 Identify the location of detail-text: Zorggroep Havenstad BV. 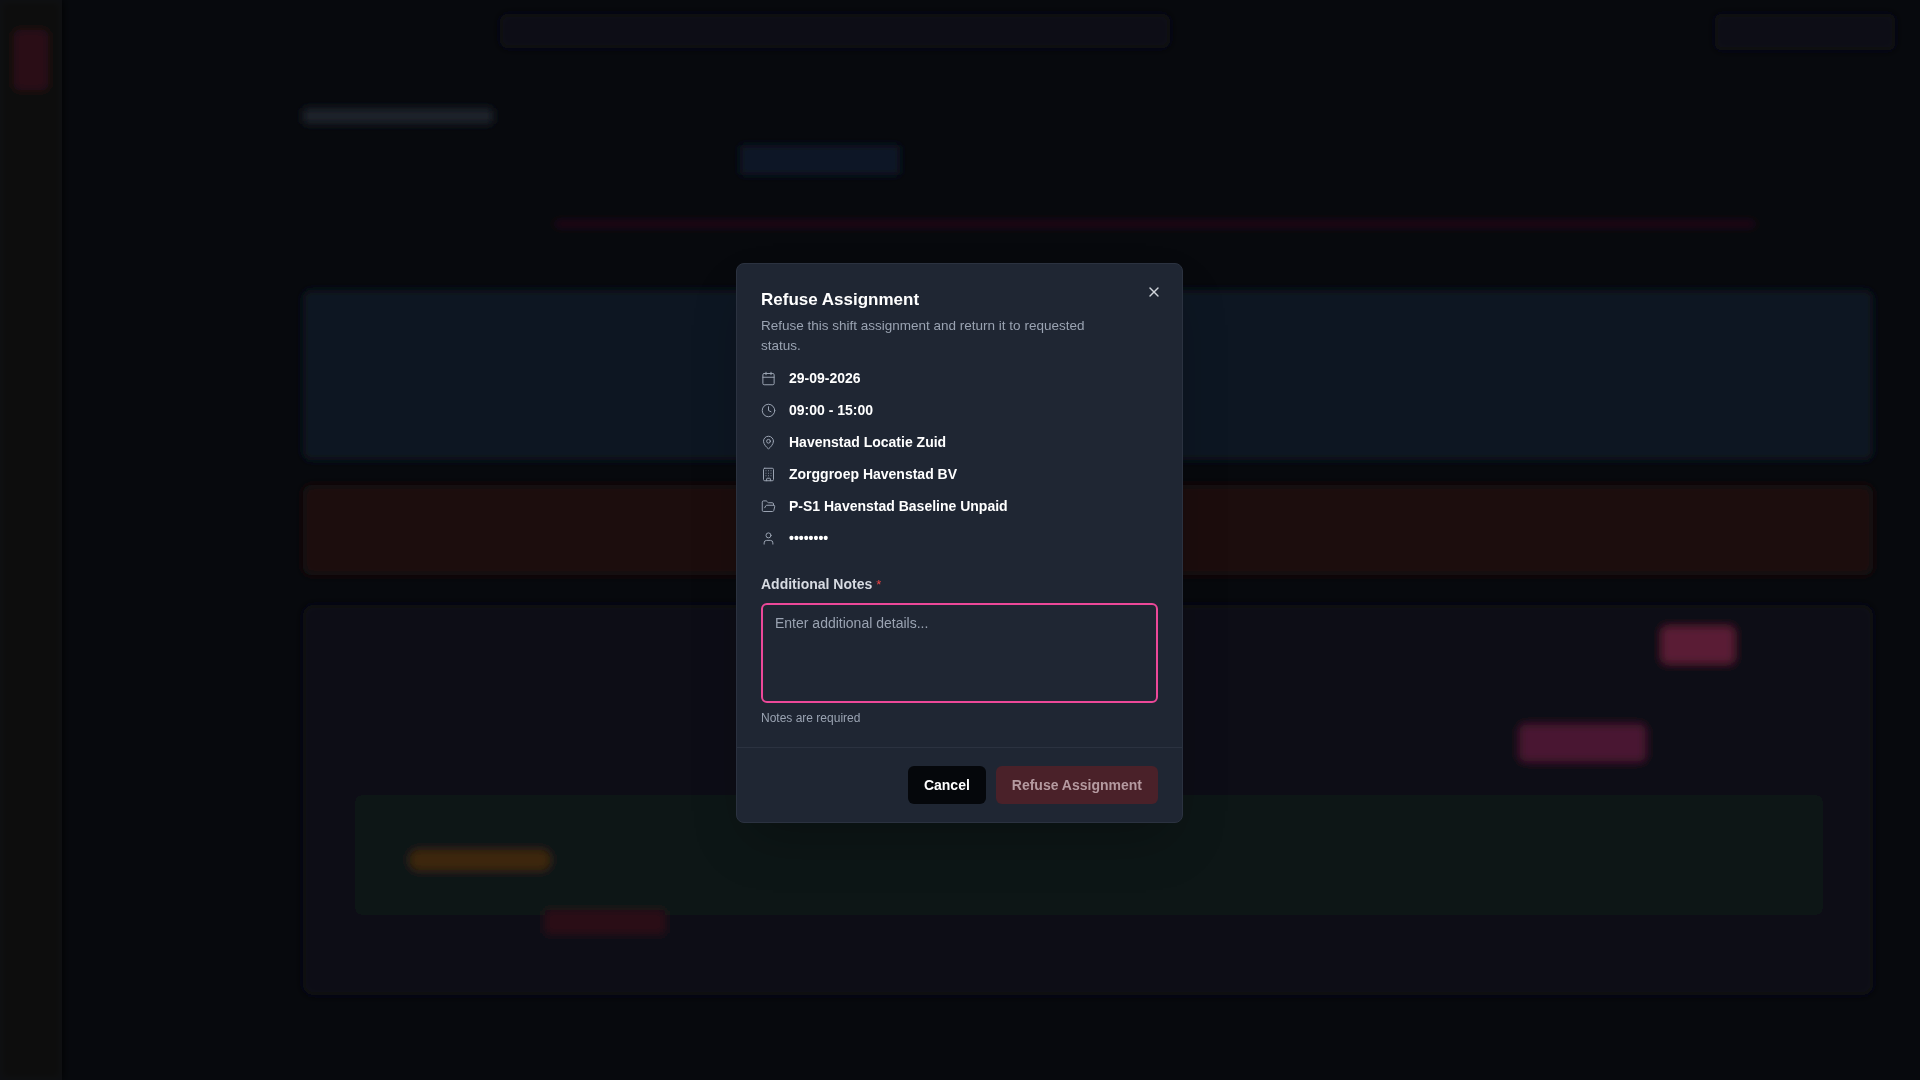
(873, 474).